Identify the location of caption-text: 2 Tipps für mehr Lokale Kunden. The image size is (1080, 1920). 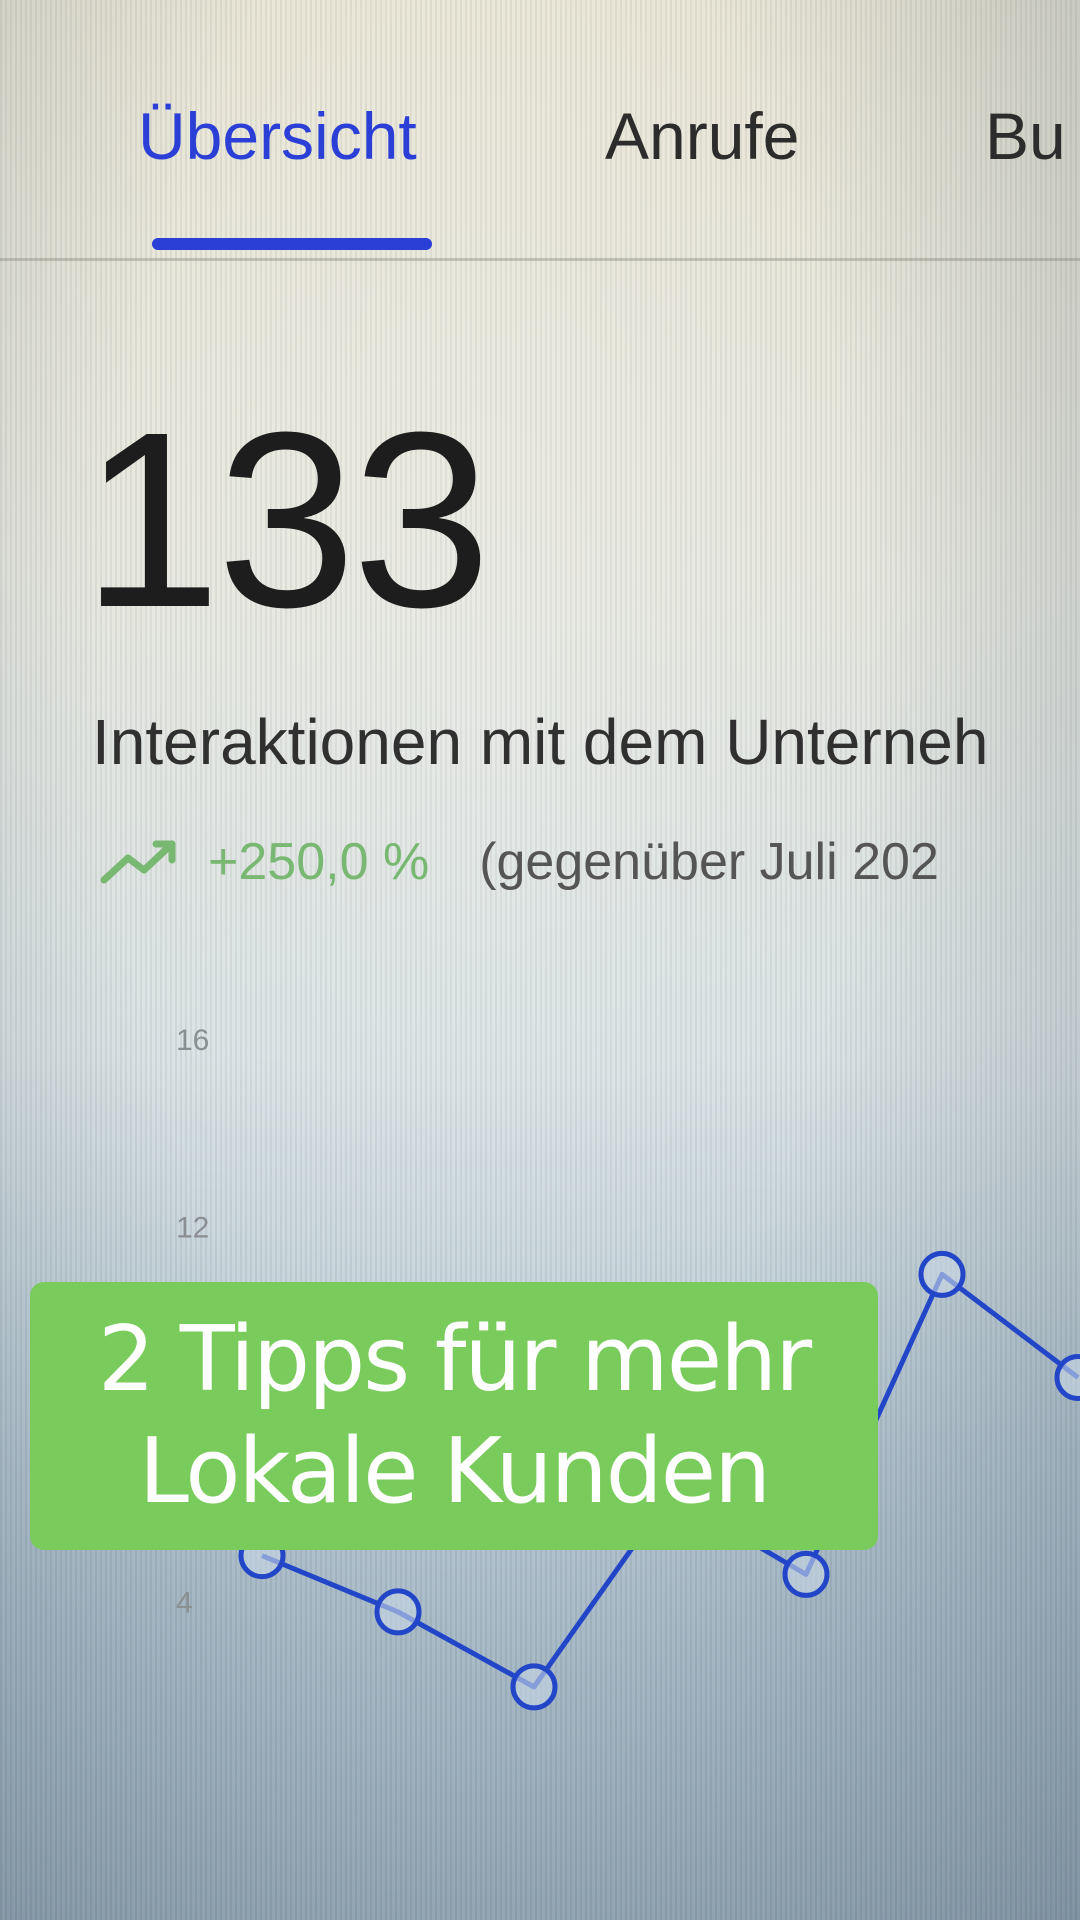
(454, 1416).